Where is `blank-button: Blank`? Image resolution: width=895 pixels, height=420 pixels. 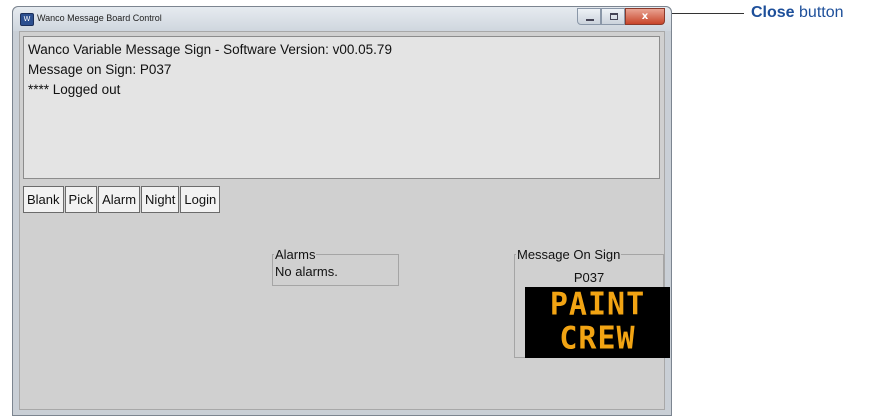 blank-button: Blank is located at coordinates (43, 199).